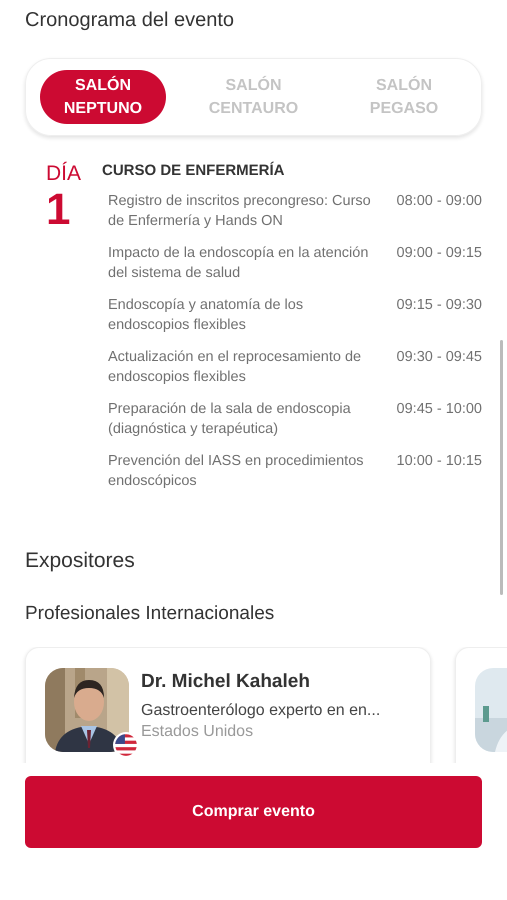  Describe the element at coordinates (239, 263) in the screenshot. I see `session-title: Impacto de la endoscopía en la atención del sistema de salud` at that location.